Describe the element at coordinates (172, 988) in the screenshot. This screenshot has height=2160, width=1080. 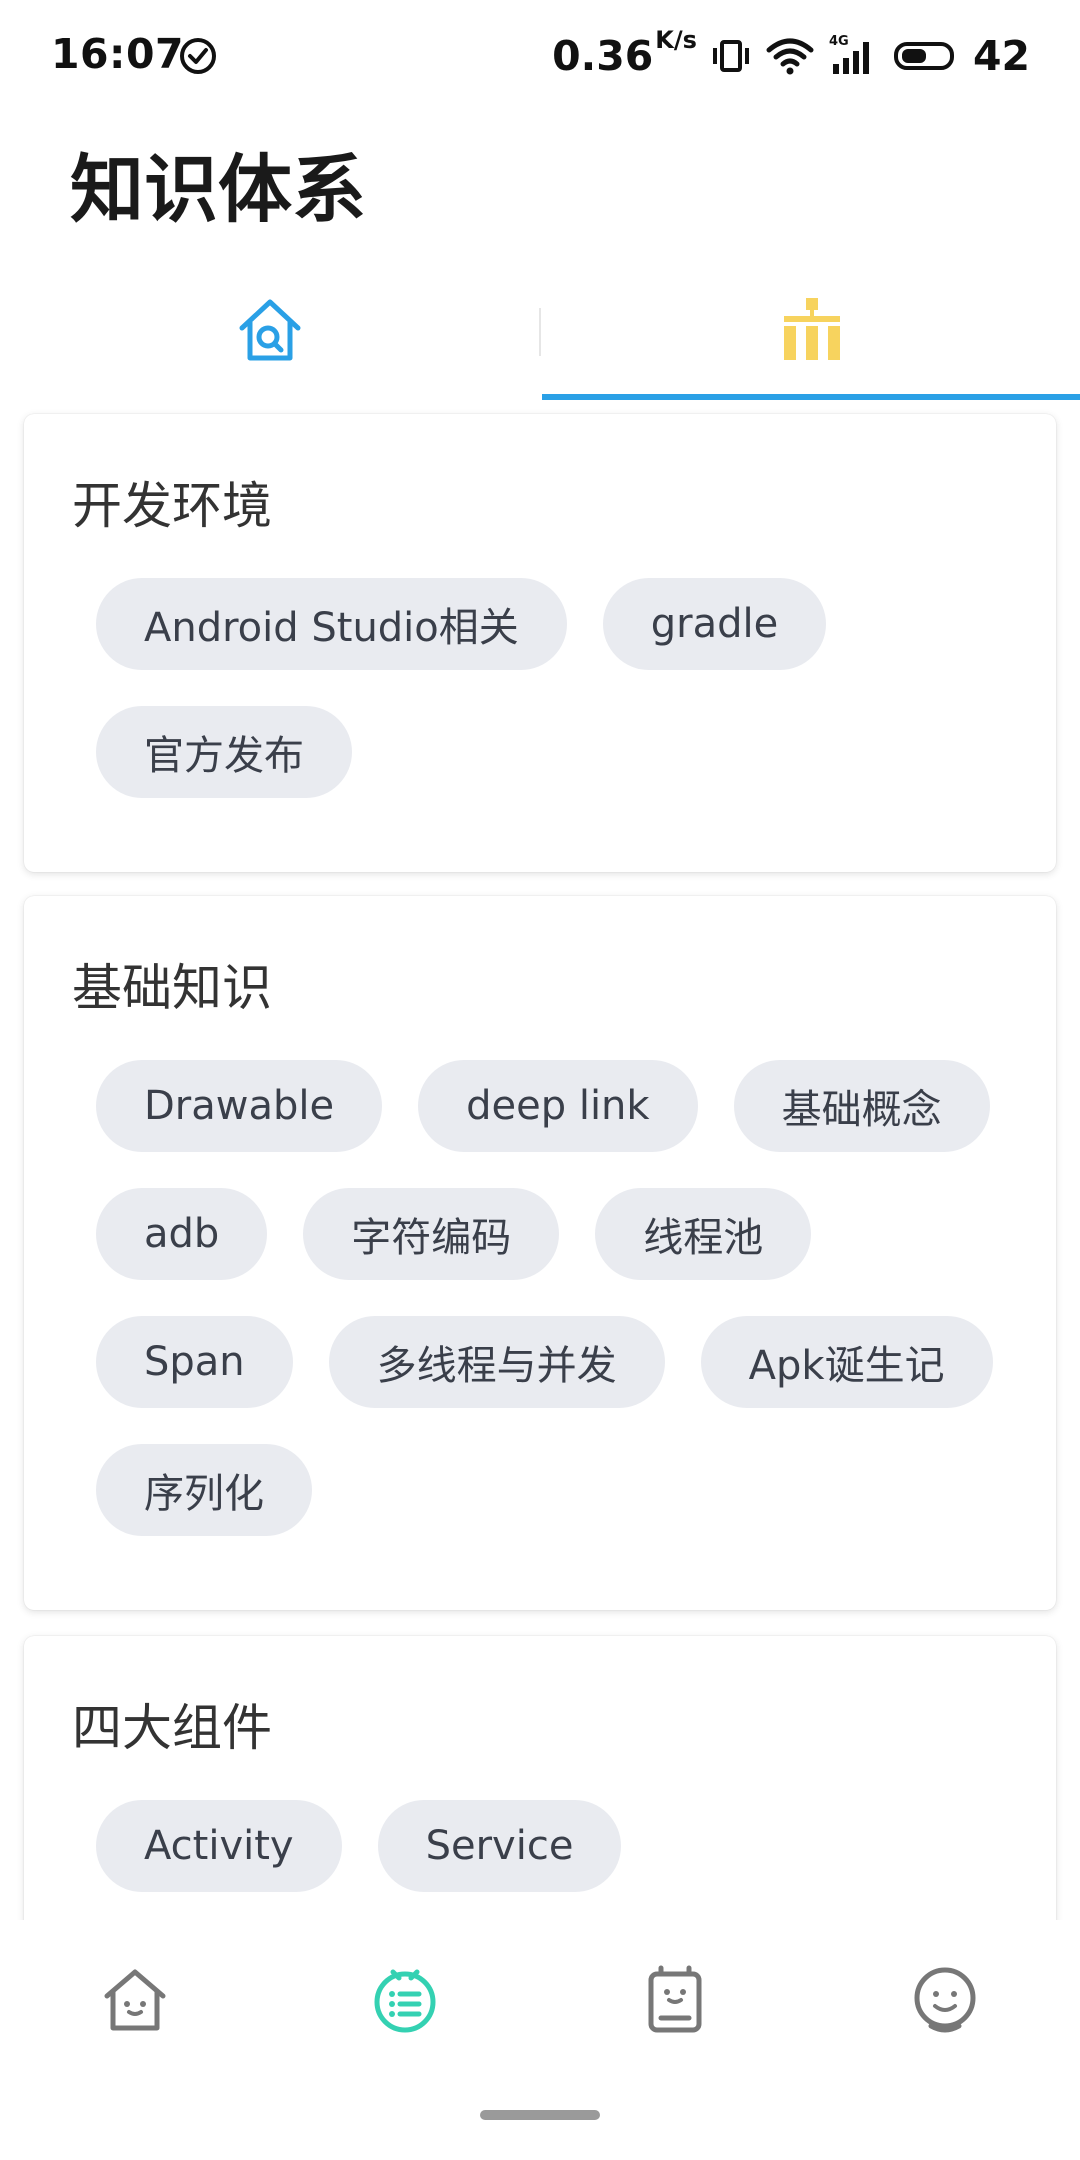
I see `section-title: 基础知识` at that location.